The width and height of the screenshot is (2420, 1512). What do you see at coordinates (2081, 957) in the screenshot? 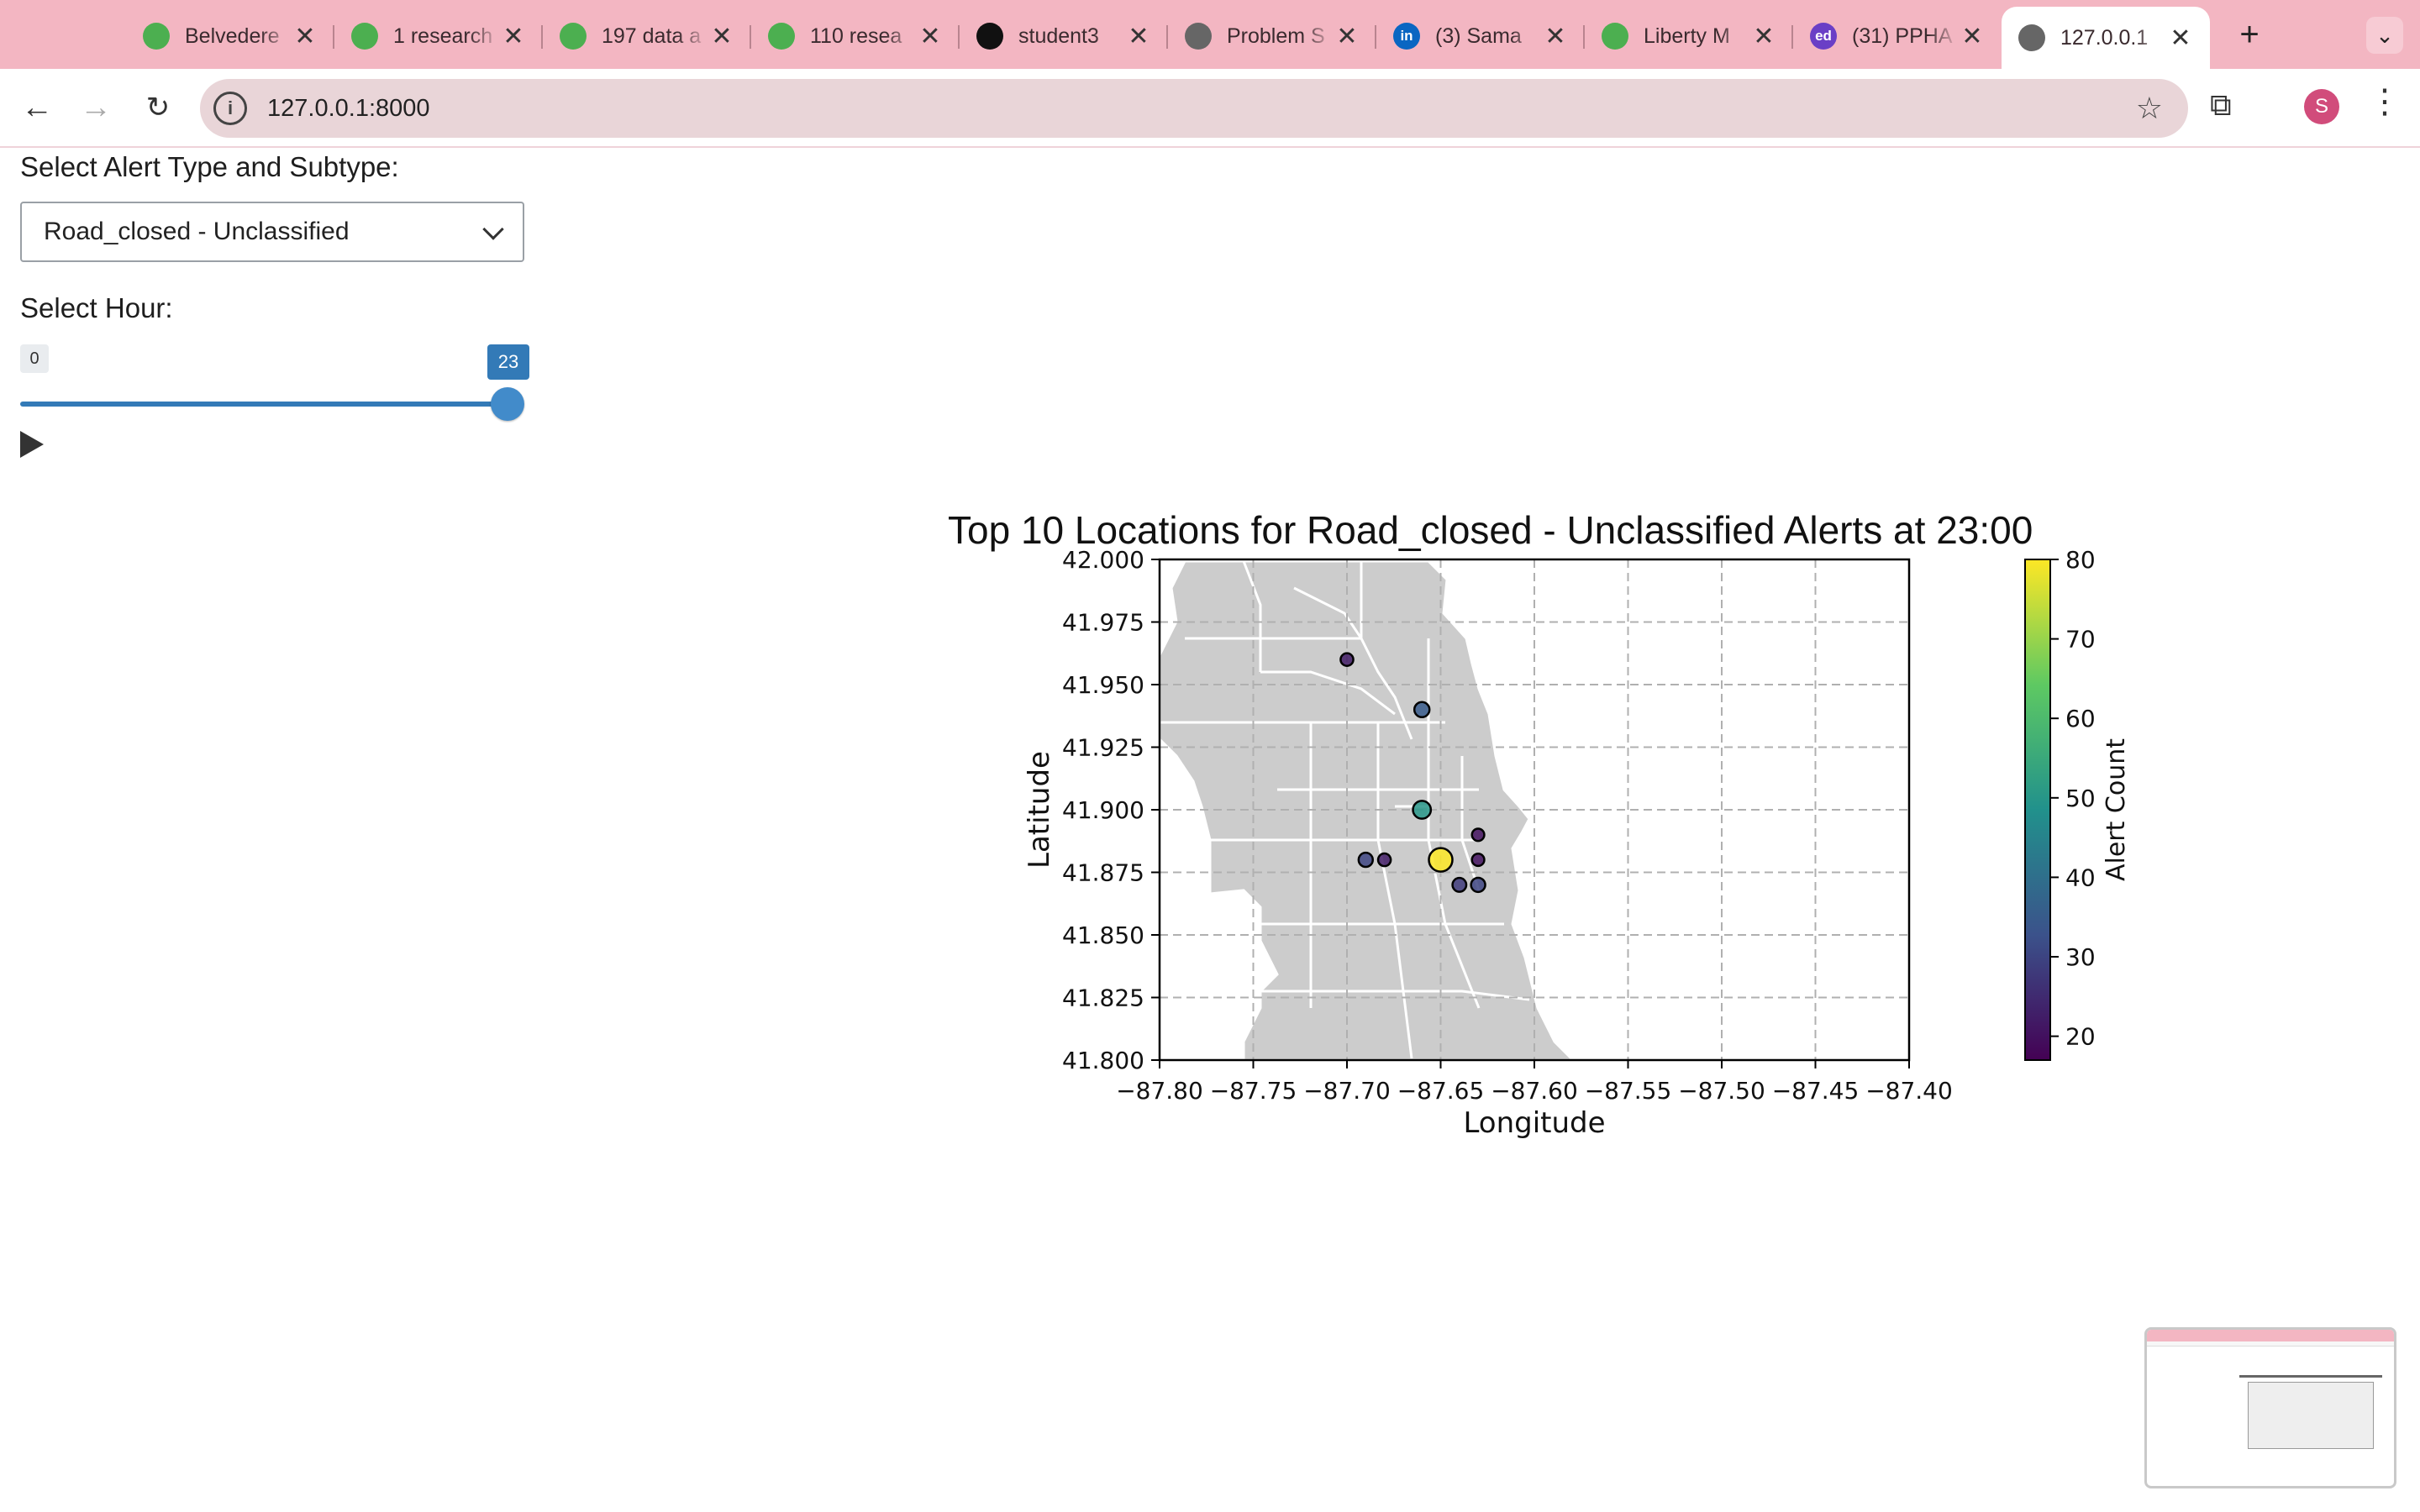
I see `colorbar-tick-label: 30` at bounding box center [2081, 957].